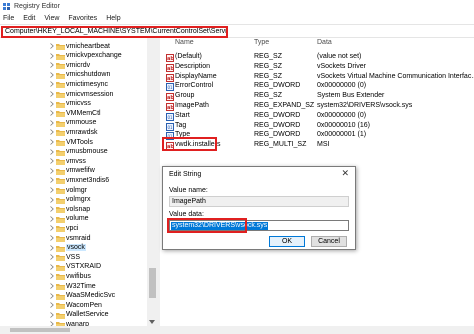  What do you see at coordinates (317, 117) in the screenshot?
I see `value-row: 01 Start REG_DWORD 0x00000000 (0)` at bounding box center [317, 117].